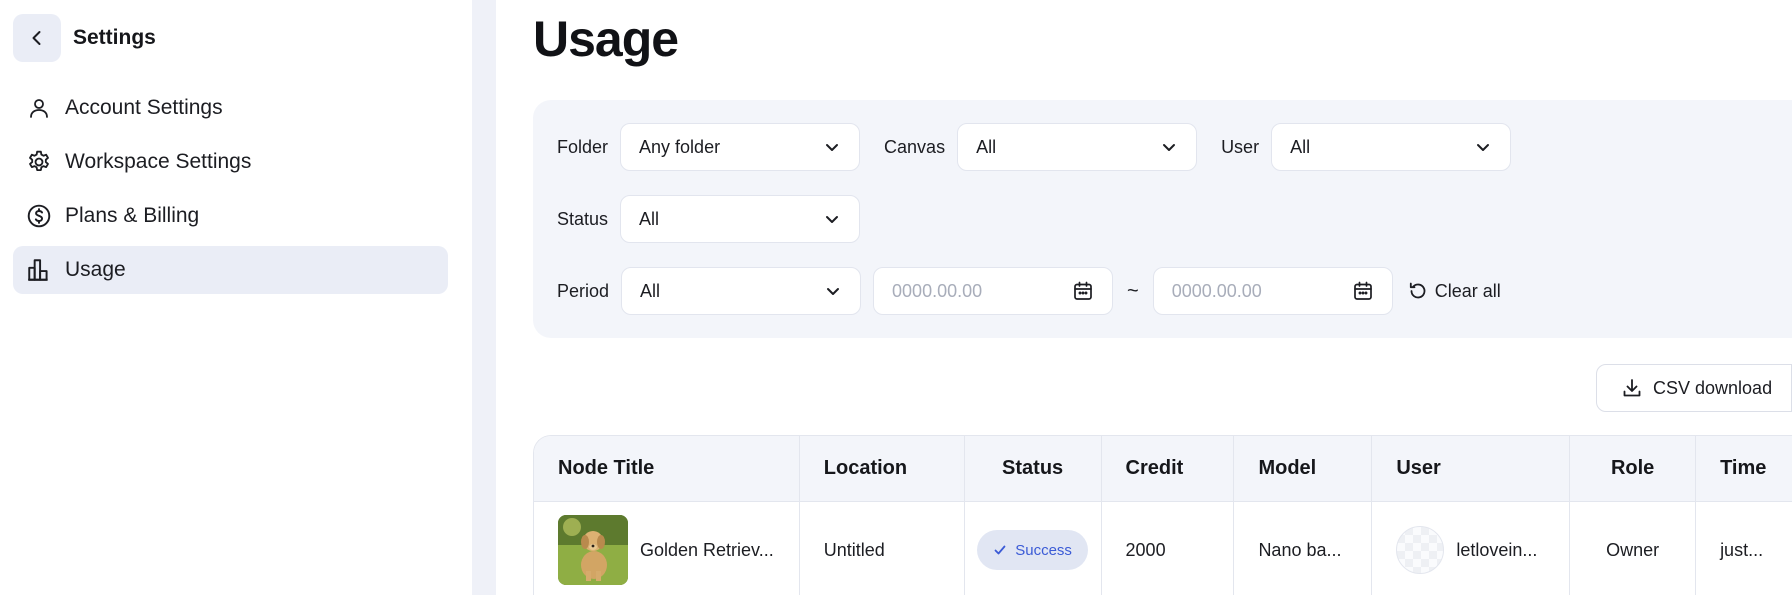 The height and width of the screenshot is (595, 1792). I want to click on nav-item-account-settings: Account Settings, so click(230, 108).